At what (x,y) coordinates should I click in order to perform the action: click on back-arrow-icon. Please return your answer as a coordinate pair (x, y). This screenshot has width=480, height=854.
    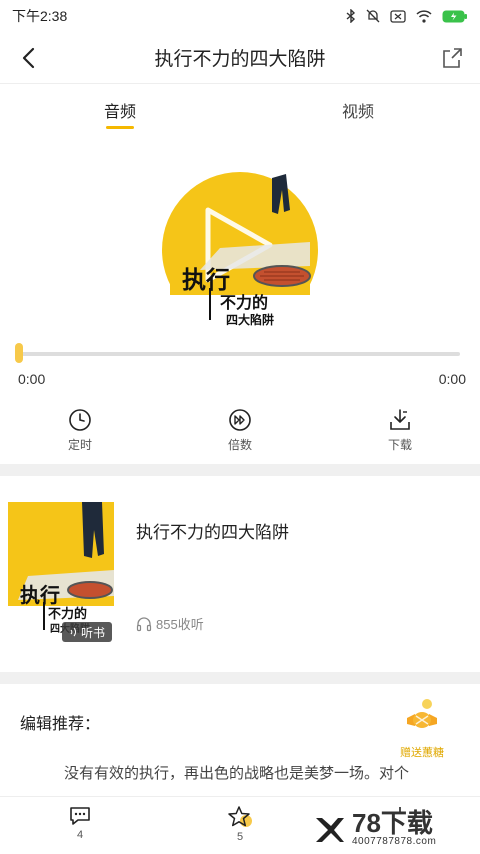
    Looking at the image, I should click on (28, 58).